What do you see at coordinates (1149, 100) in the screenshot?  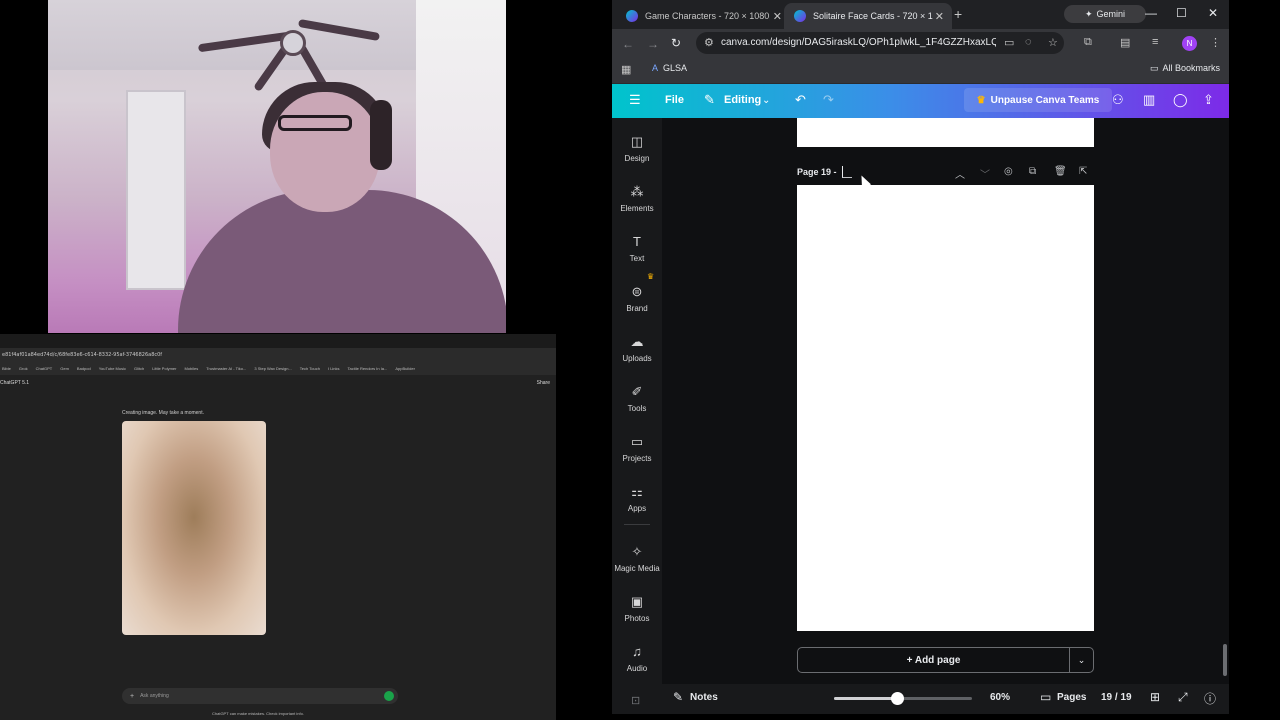 I see `insights-chart-icon: ▥` at bounding box center [1149, 100].